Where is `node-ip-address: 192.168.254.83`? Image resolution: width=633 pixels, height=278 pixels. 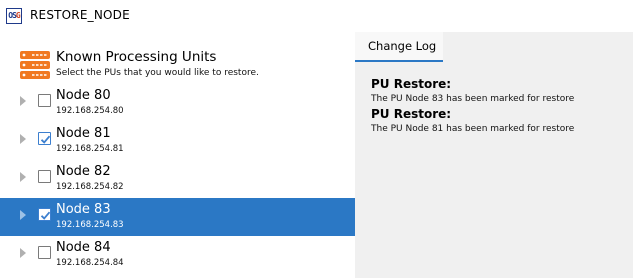
node-ip-address: 192.168.254.83 is located at coordinates (90, 225).